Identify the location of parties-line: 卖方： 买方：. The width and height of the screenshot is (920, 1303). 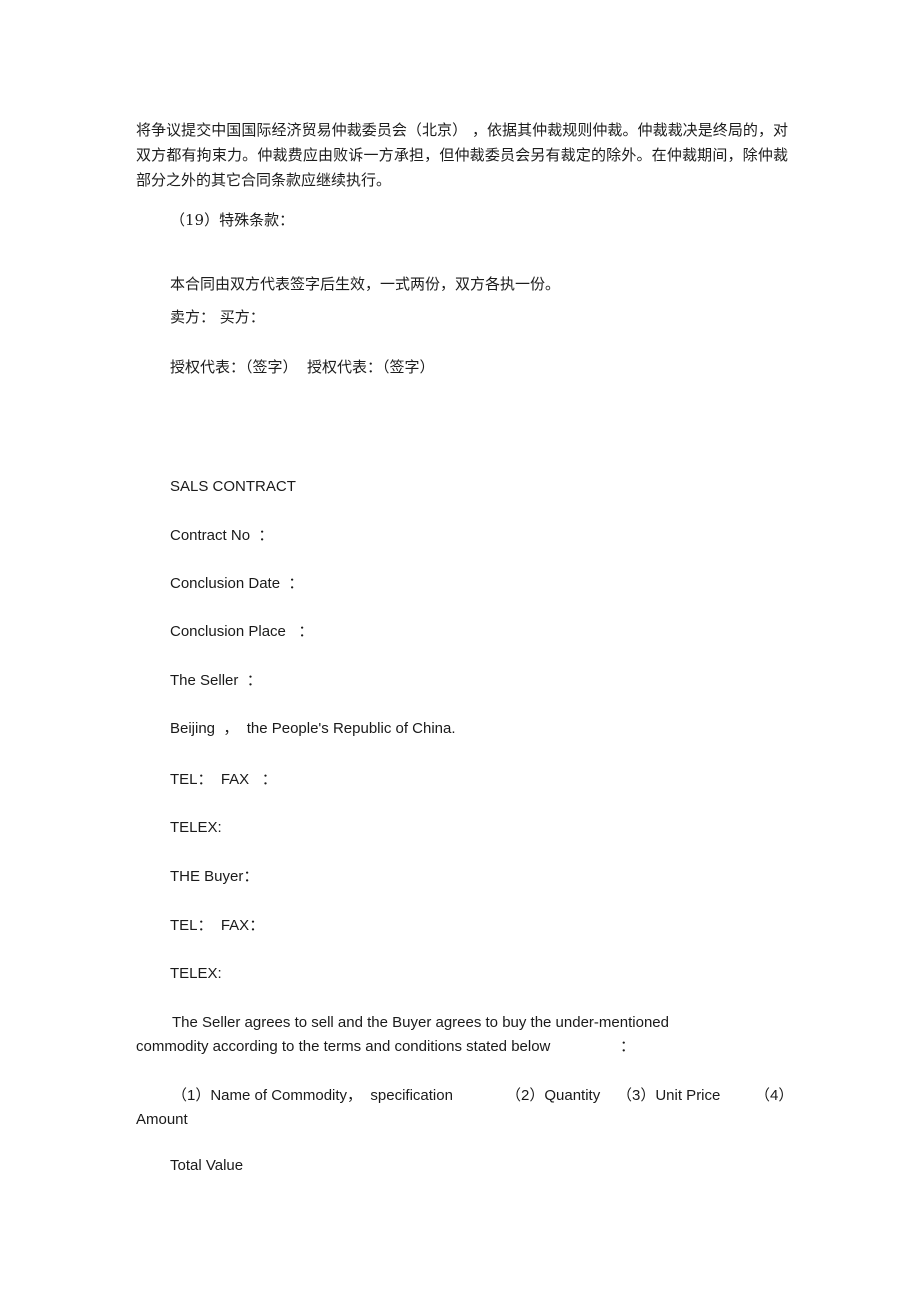
(217, 317).